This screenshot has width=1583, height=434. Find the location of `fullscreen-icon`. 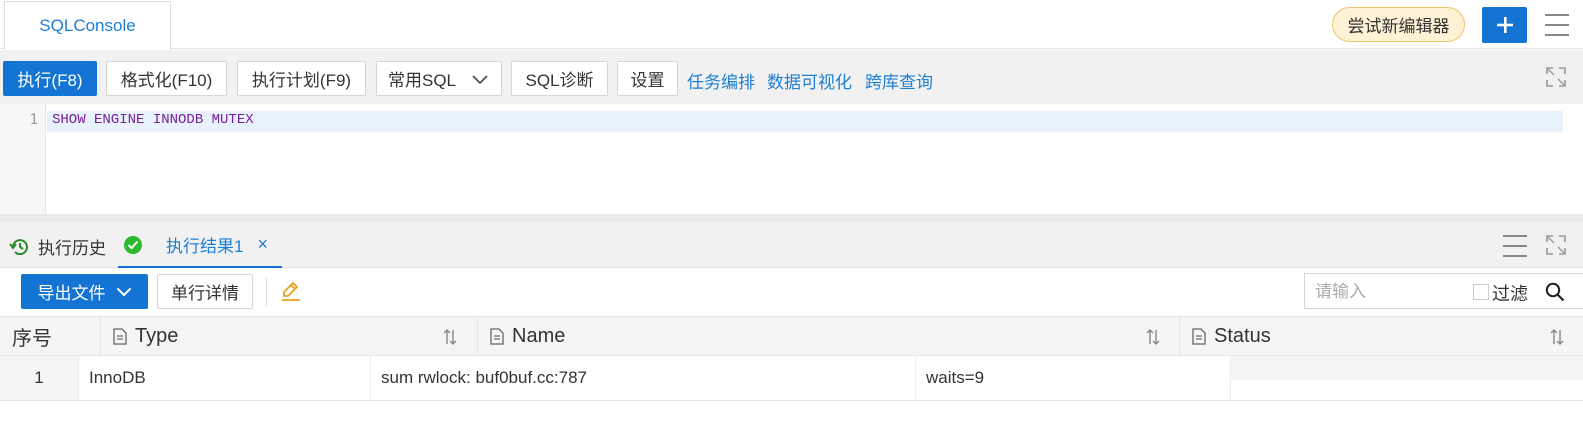

fullscreen-icon is located at coordinates (1556, 77).